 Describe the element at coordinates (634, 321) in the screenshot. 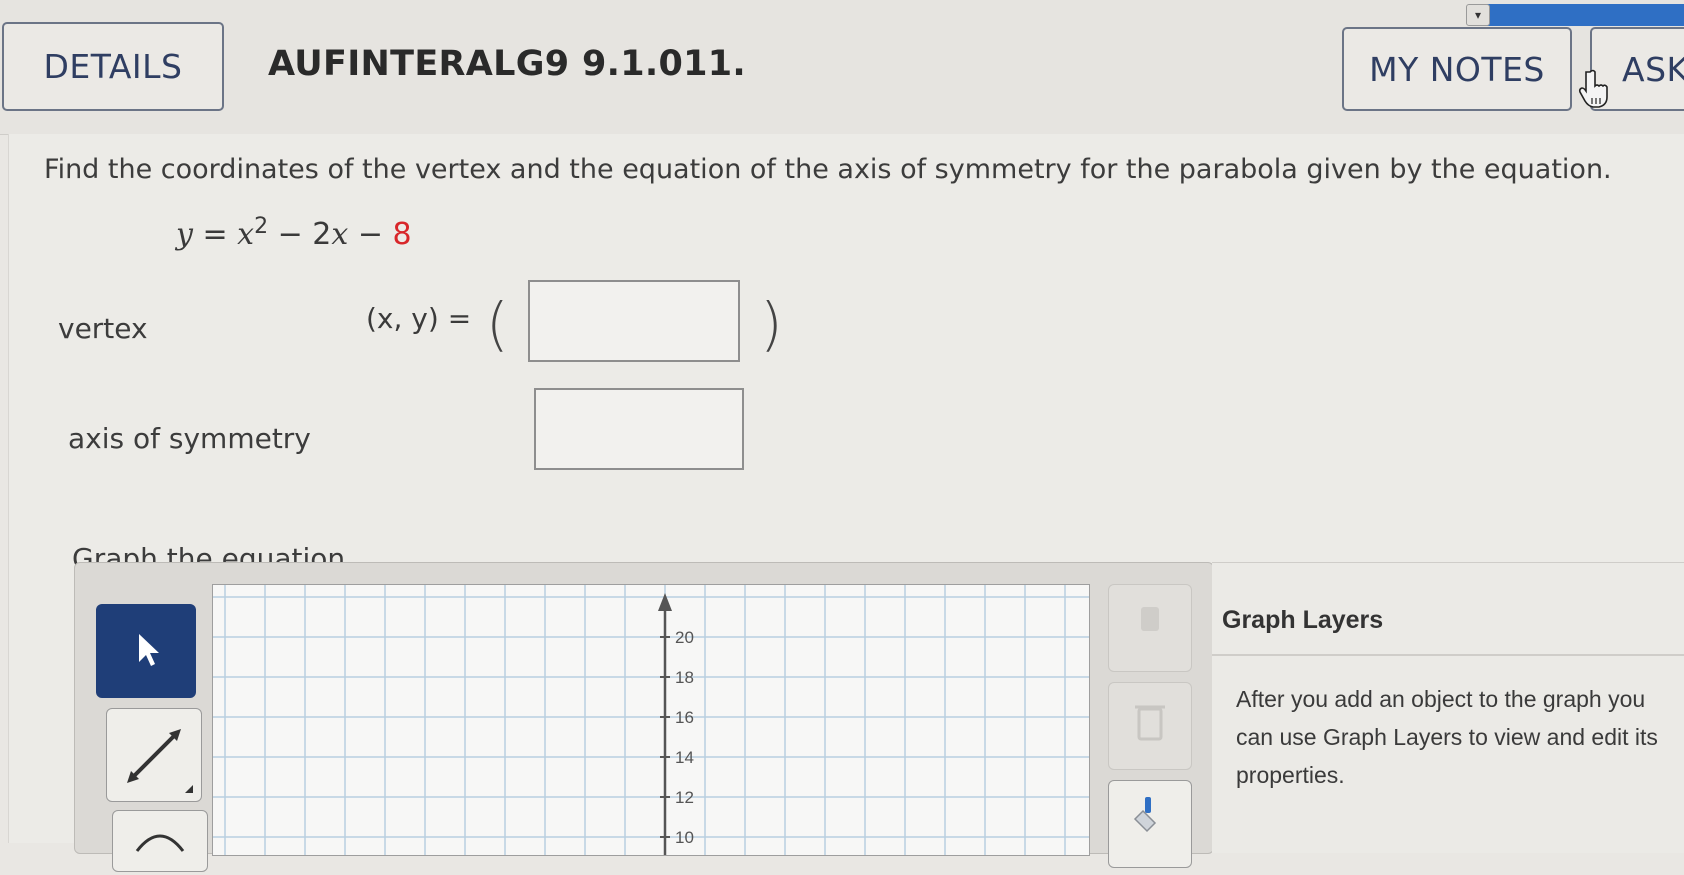

I see `vertex-input` at that location.